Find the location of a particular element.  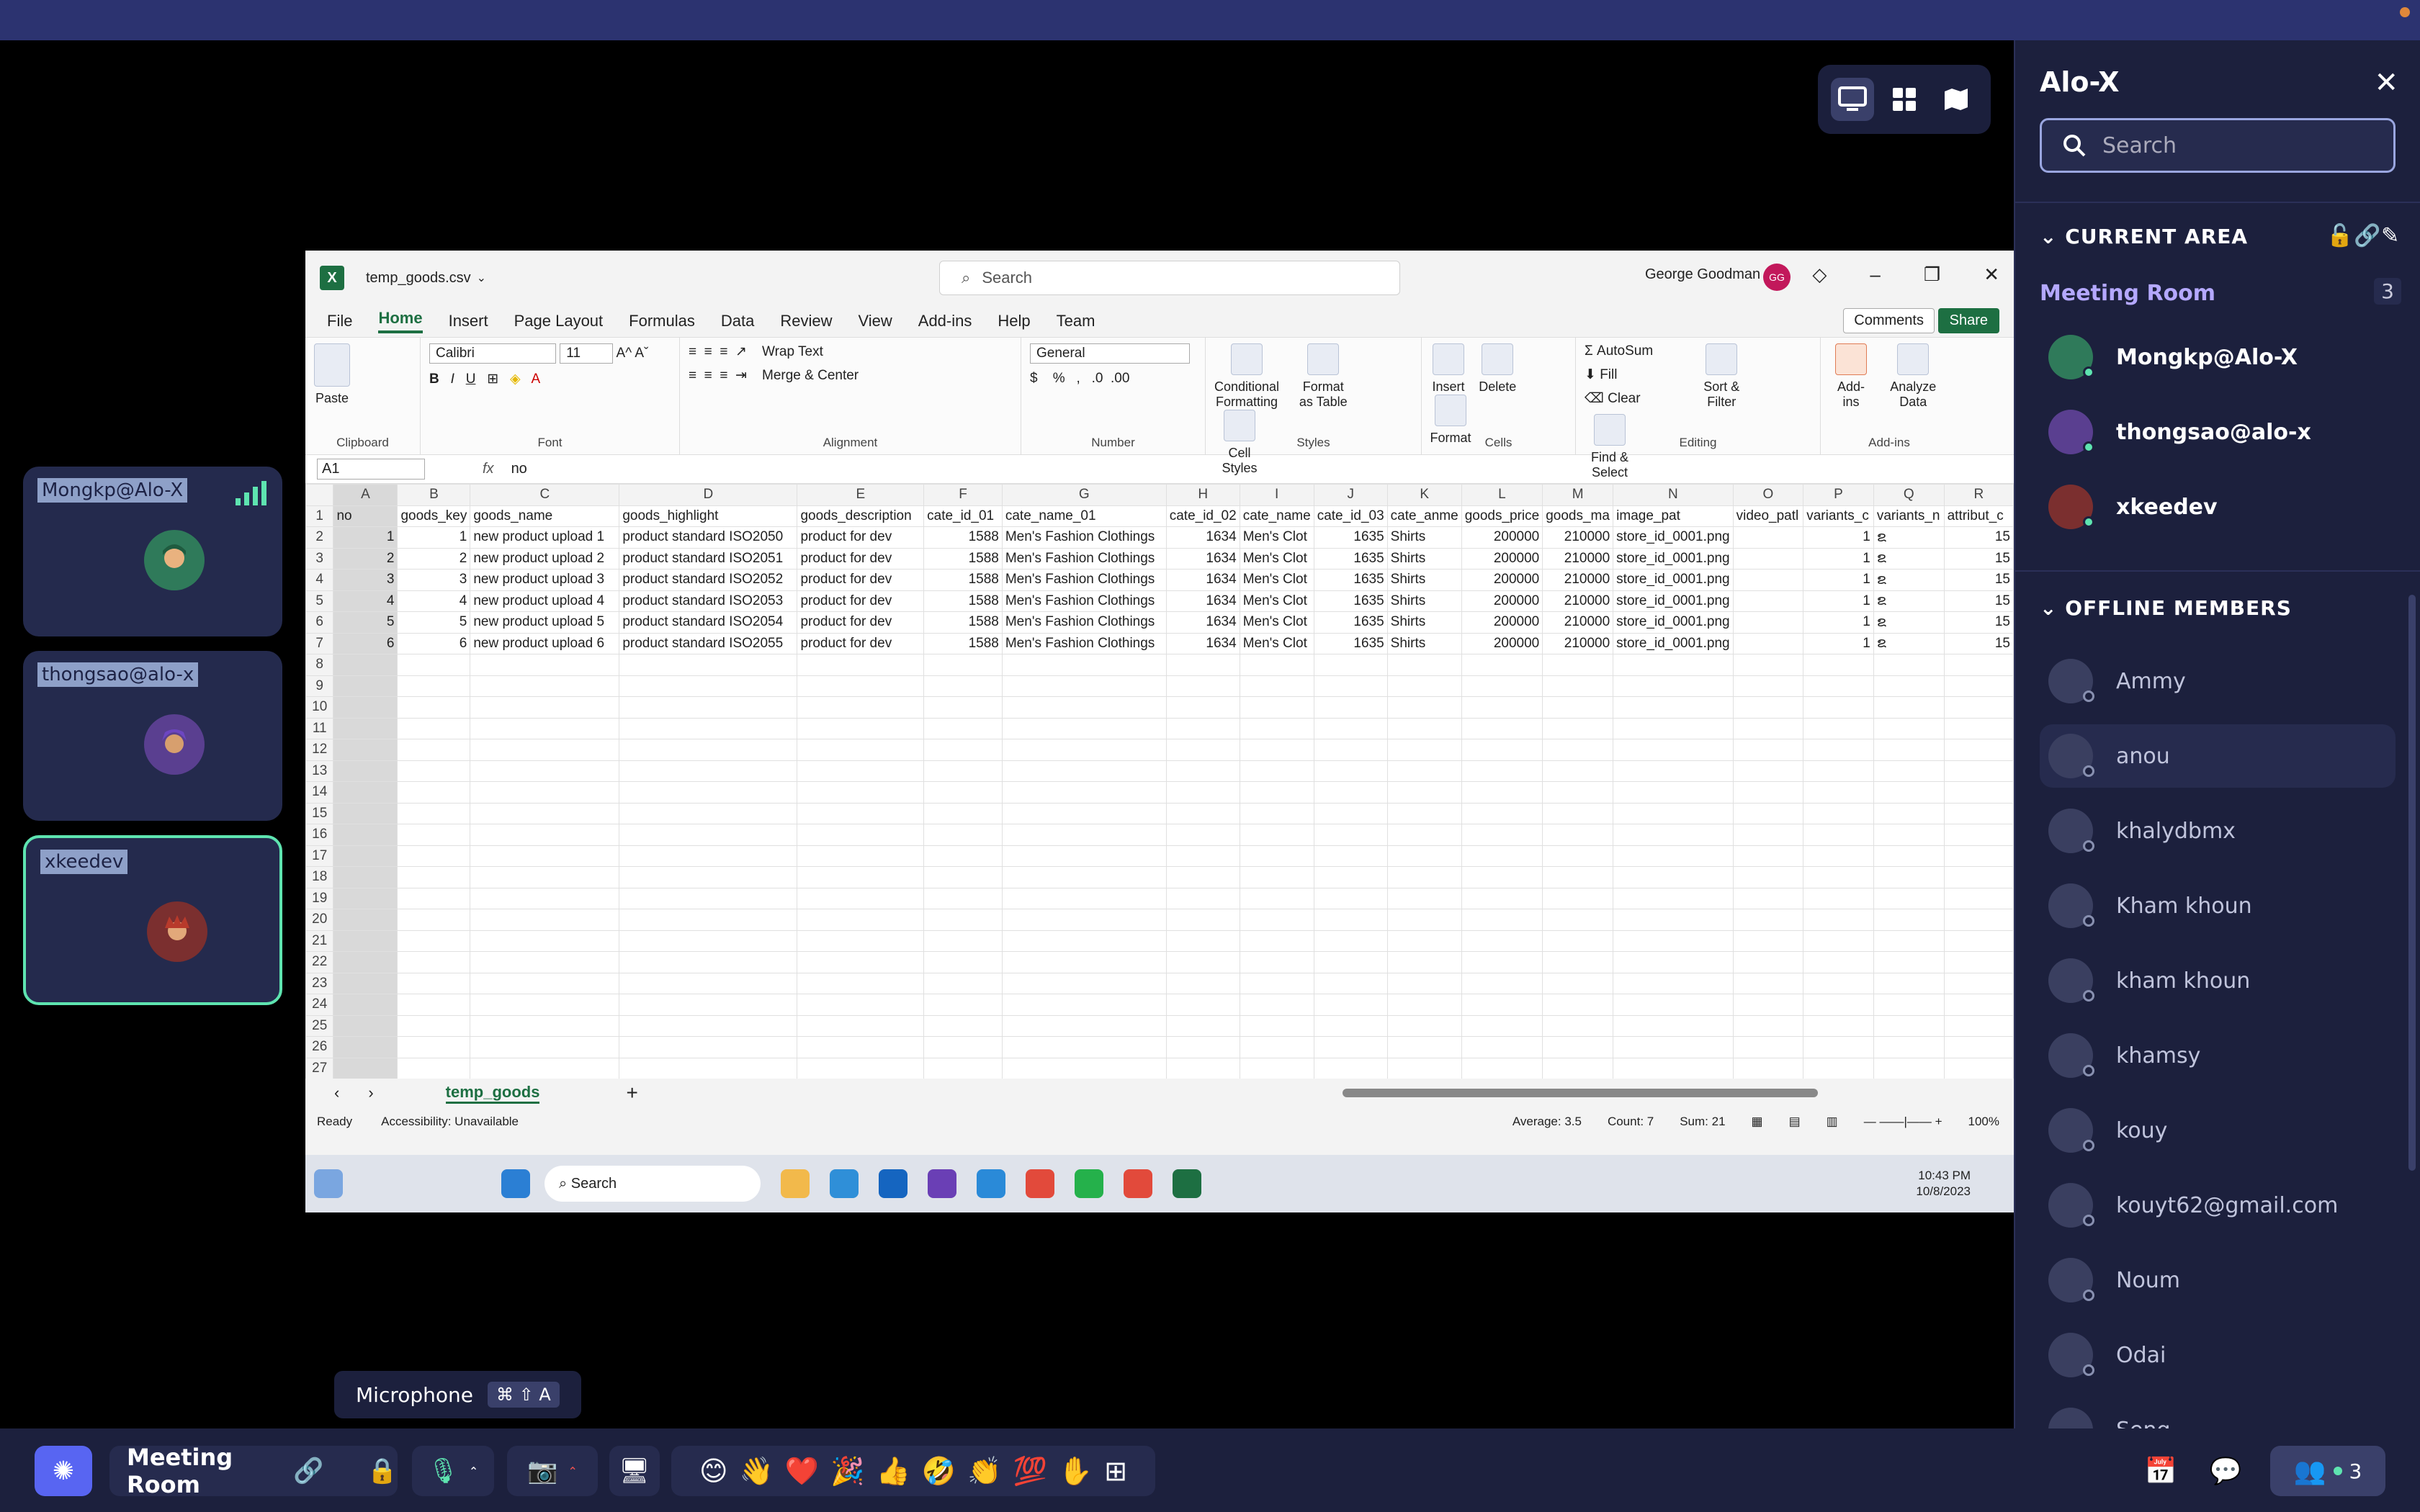

row-header: 13 is located at coordinates (319, 771).